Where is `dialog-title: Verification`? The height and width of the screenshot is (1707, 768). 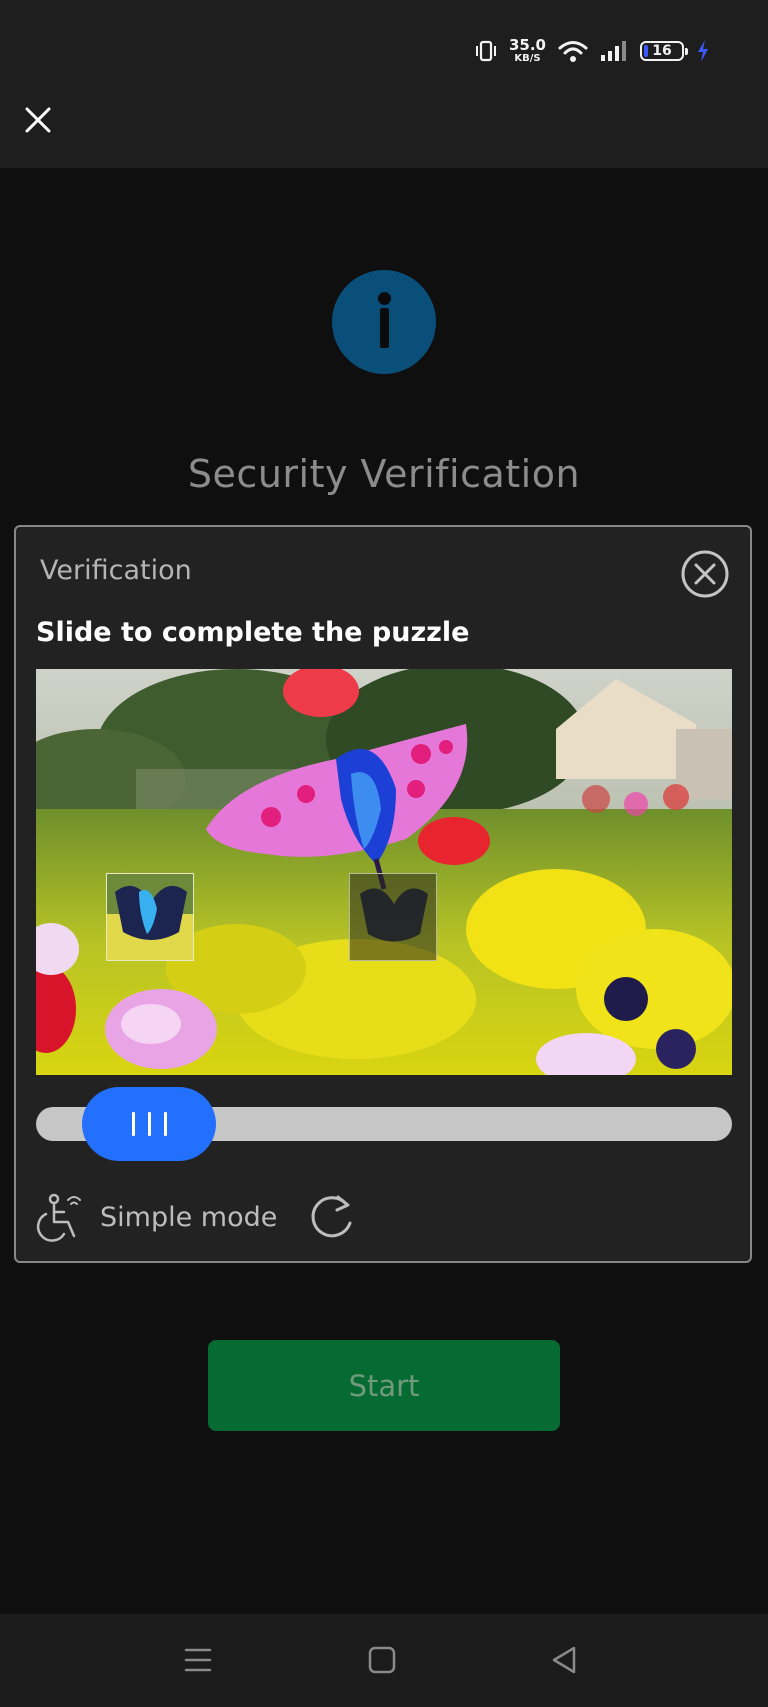
dialog-title: Verification is located at coordinates (116, 570).